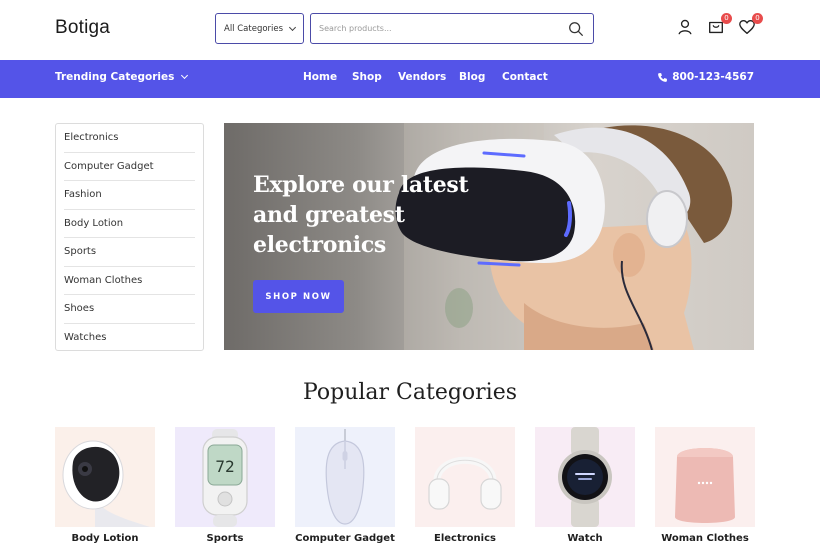 Image resolution: width=820 pixels, height=550 pixels. I want to click on search-icon, so click(576, 29).